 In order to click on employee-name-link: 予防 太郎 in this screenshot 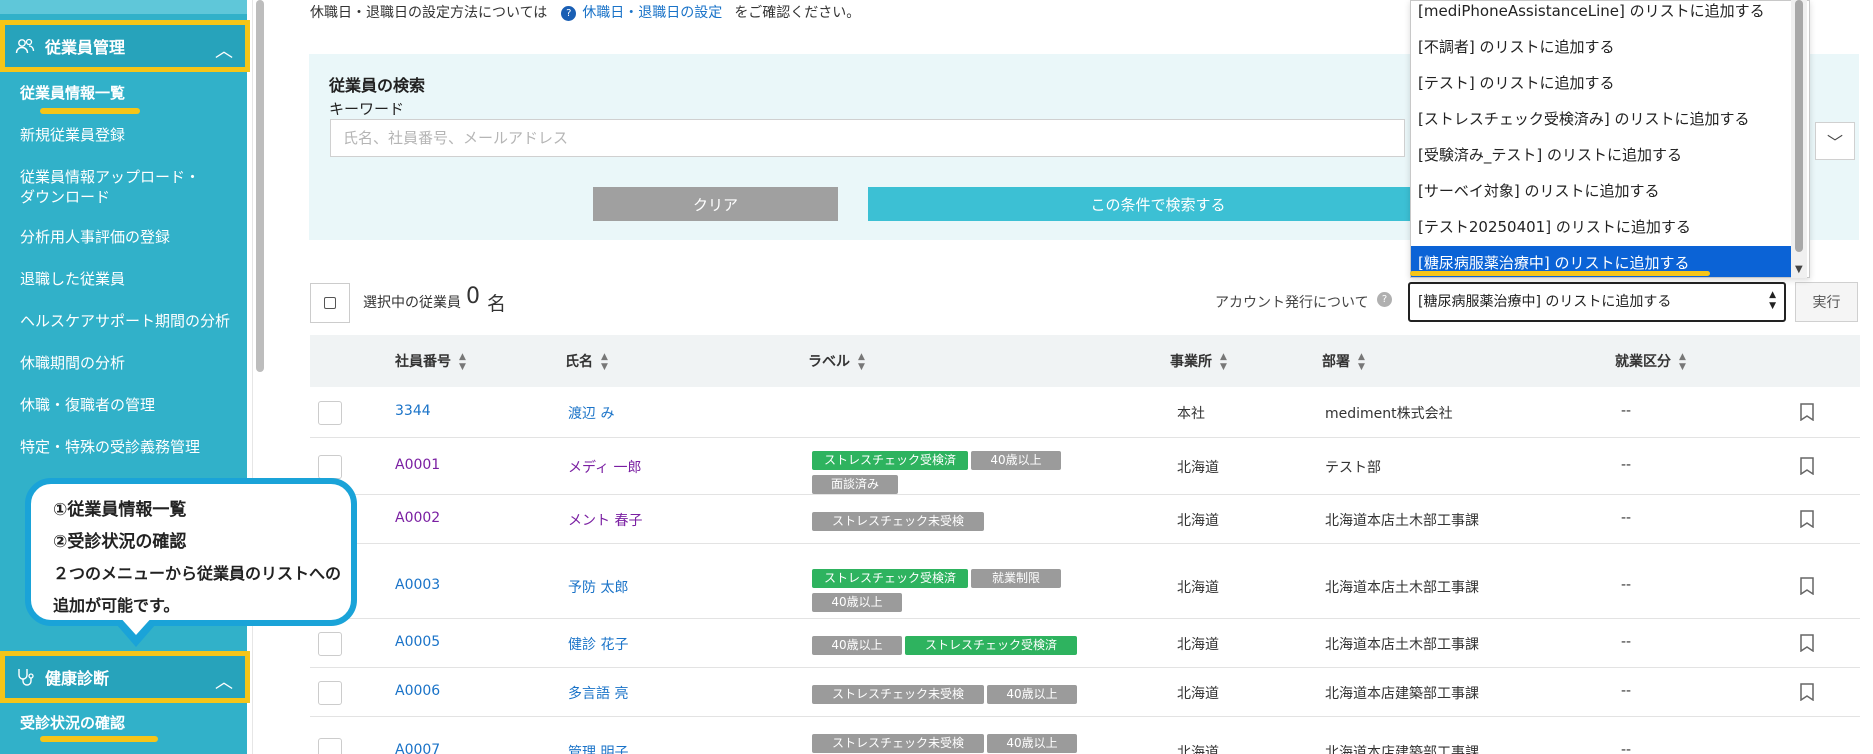, I will do `click(598, 587)`.